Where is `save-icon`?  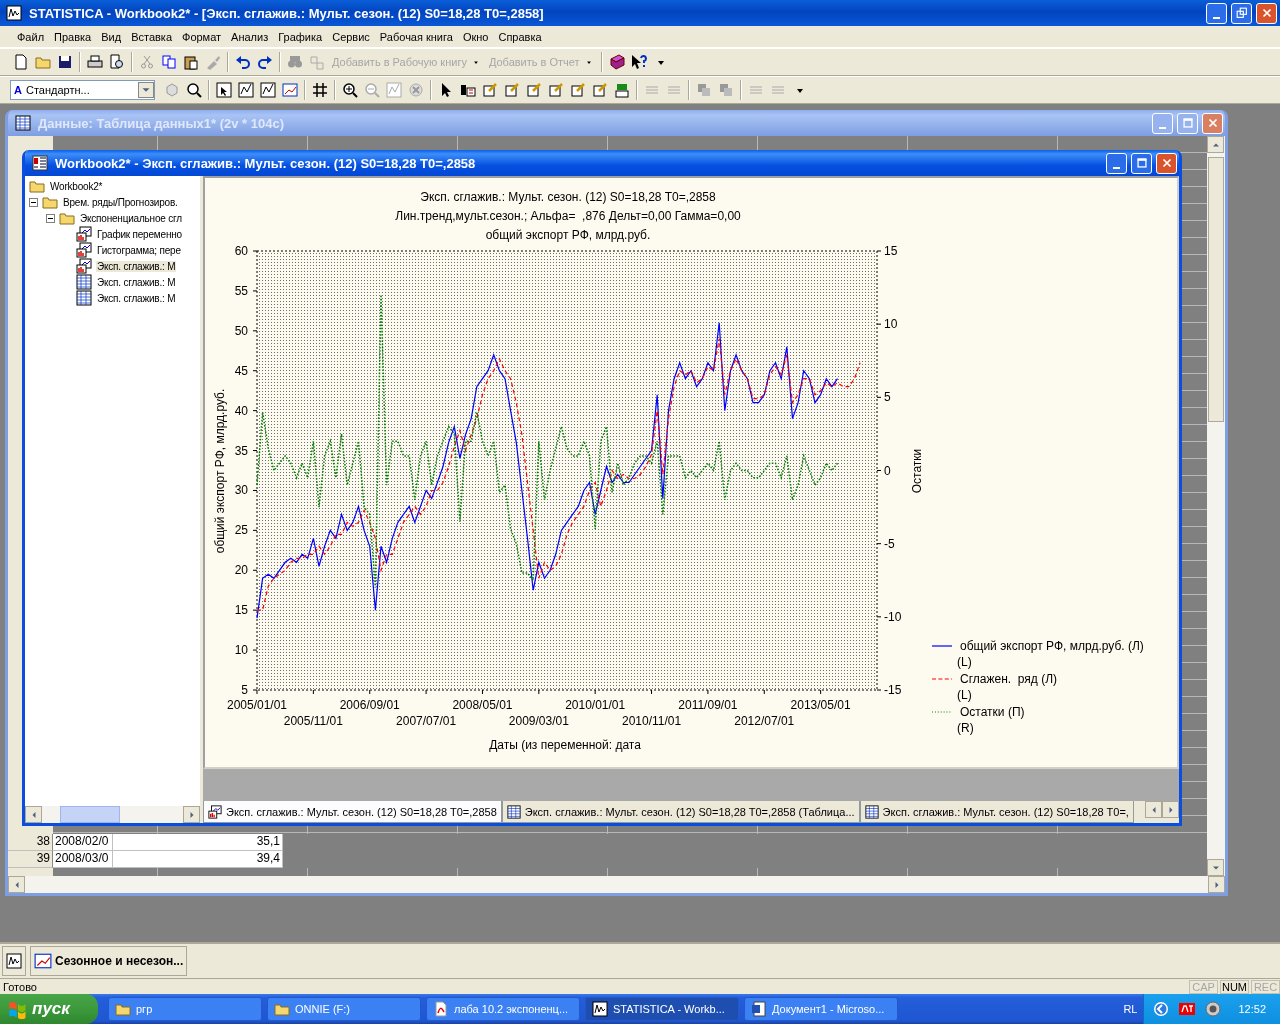 save-icon is located at coordinates (65, 62).